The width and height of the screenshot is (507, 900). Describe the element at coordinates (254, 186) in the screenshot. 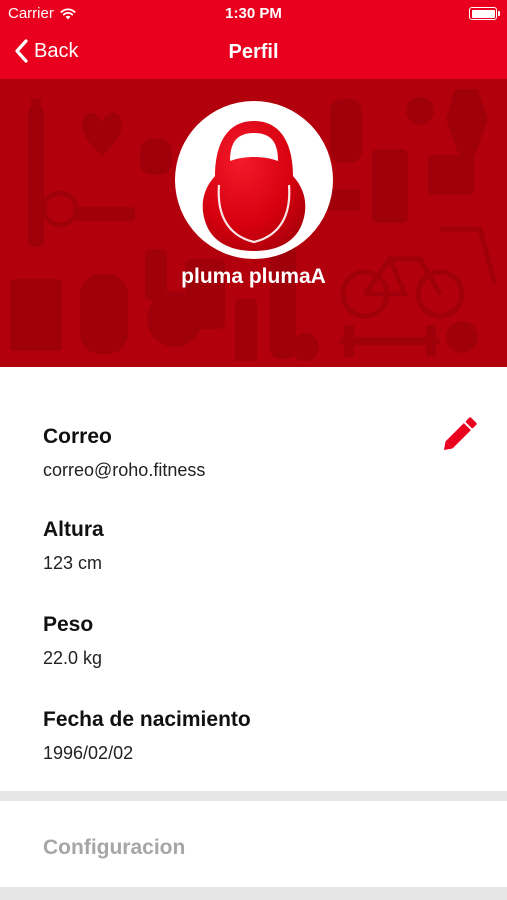

I see `kettlebell-icon` at that location.